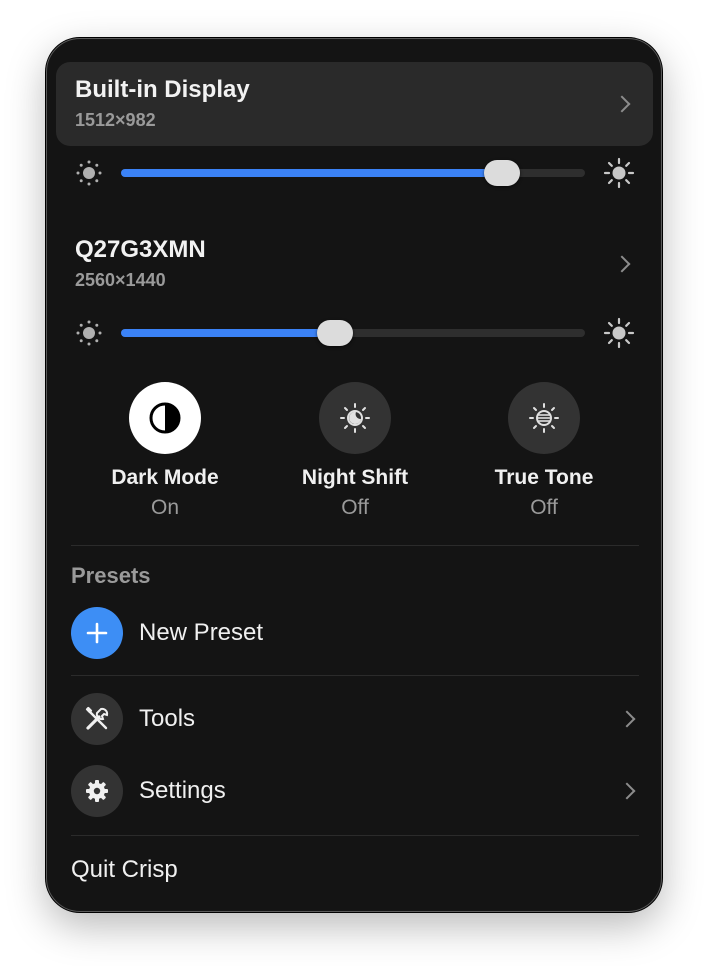 The height and width of the screenshot is (966, 708). What do you see at coordinates (165, 477) in the screenshot?
I see `toggle-label: Dark Mode` at bounding box center [165, 477].